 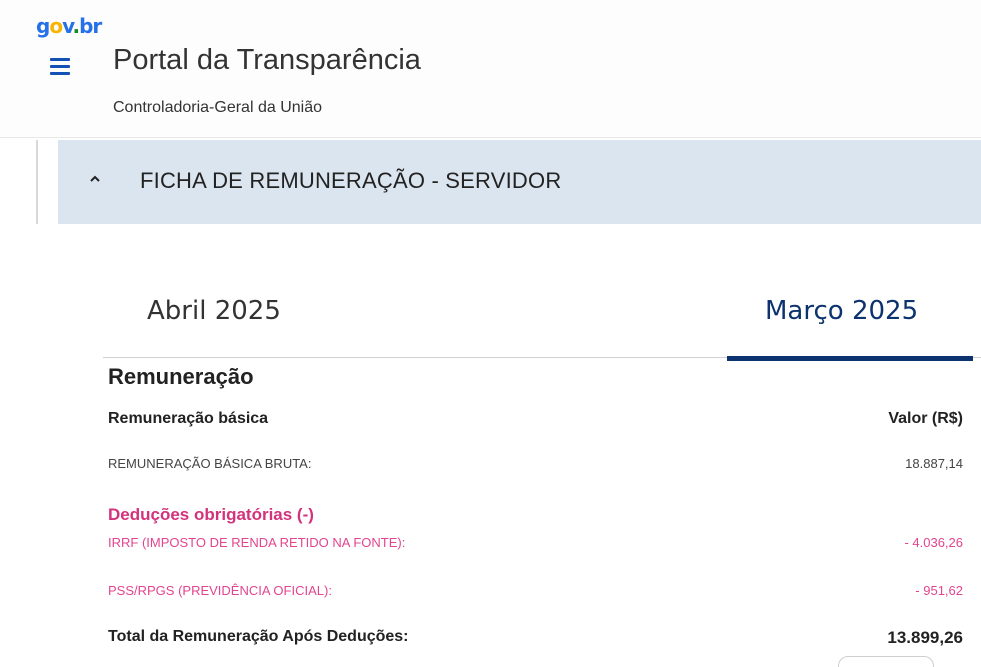 What do you see at coordinates (61, 67) in the screenshot?
I see `hamburger-menu-icon` at bounding box center [61, 67].